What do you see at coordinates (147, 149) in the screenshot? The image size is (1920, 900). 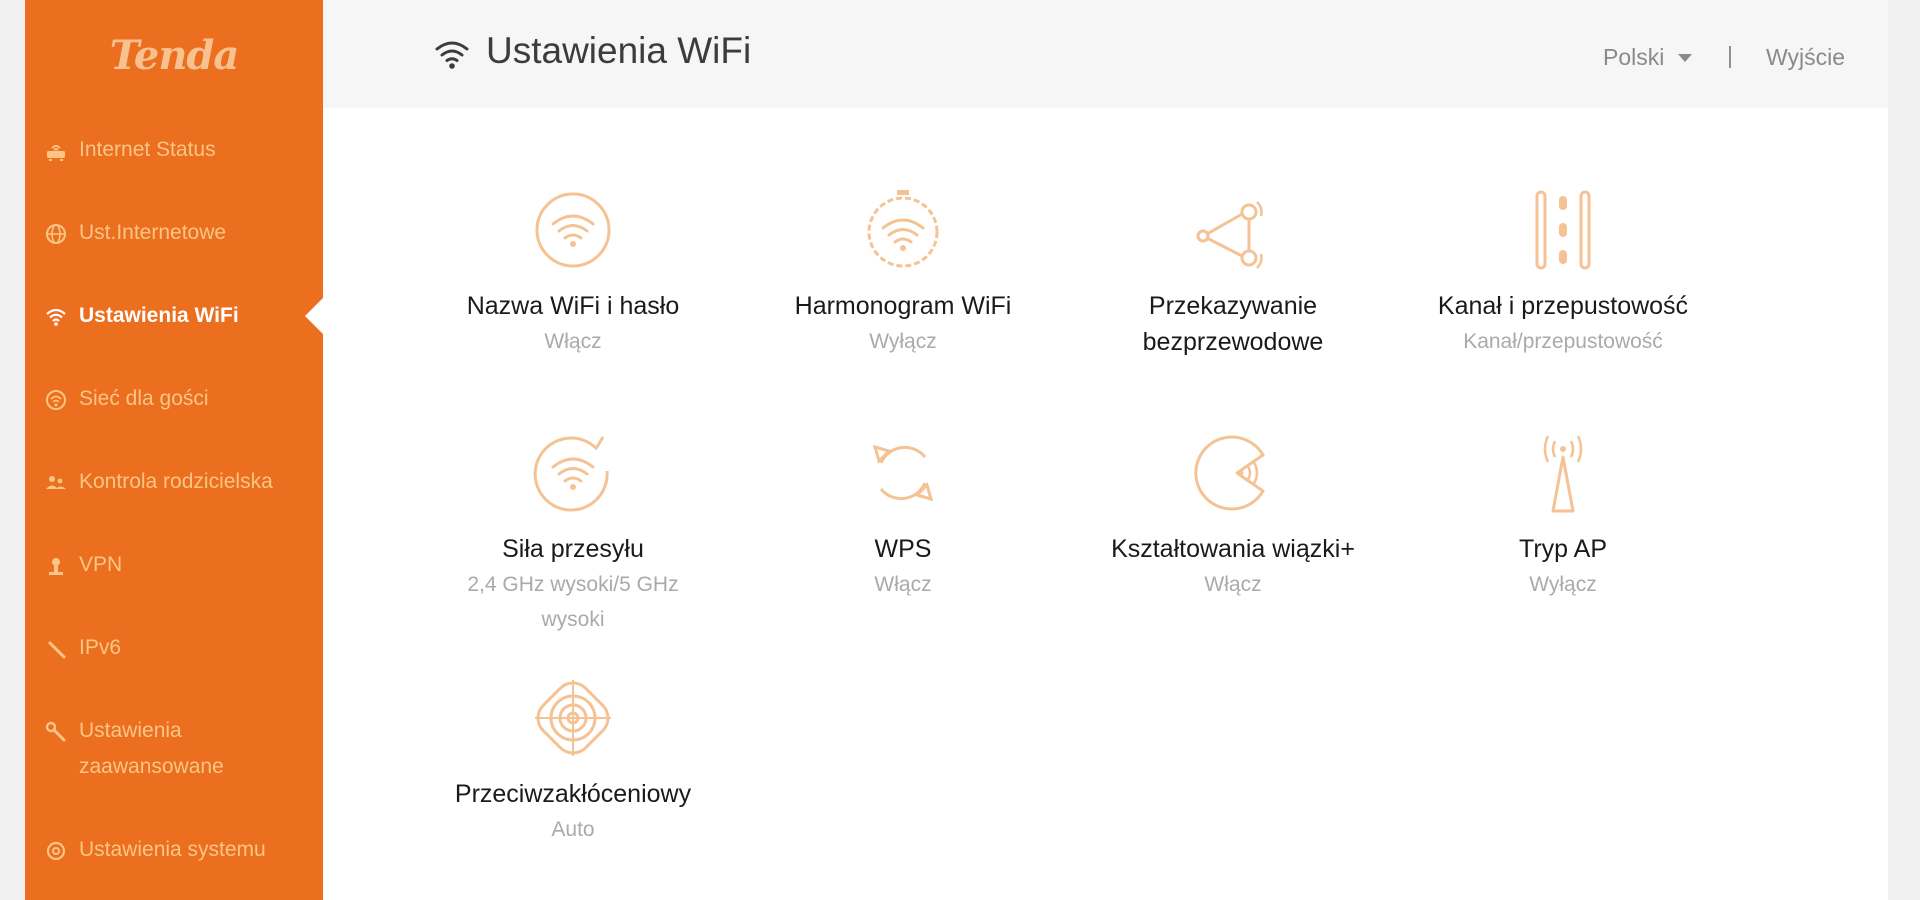 I see `sidebar-item-label: Internet Status` at bounding box center [147, 149].